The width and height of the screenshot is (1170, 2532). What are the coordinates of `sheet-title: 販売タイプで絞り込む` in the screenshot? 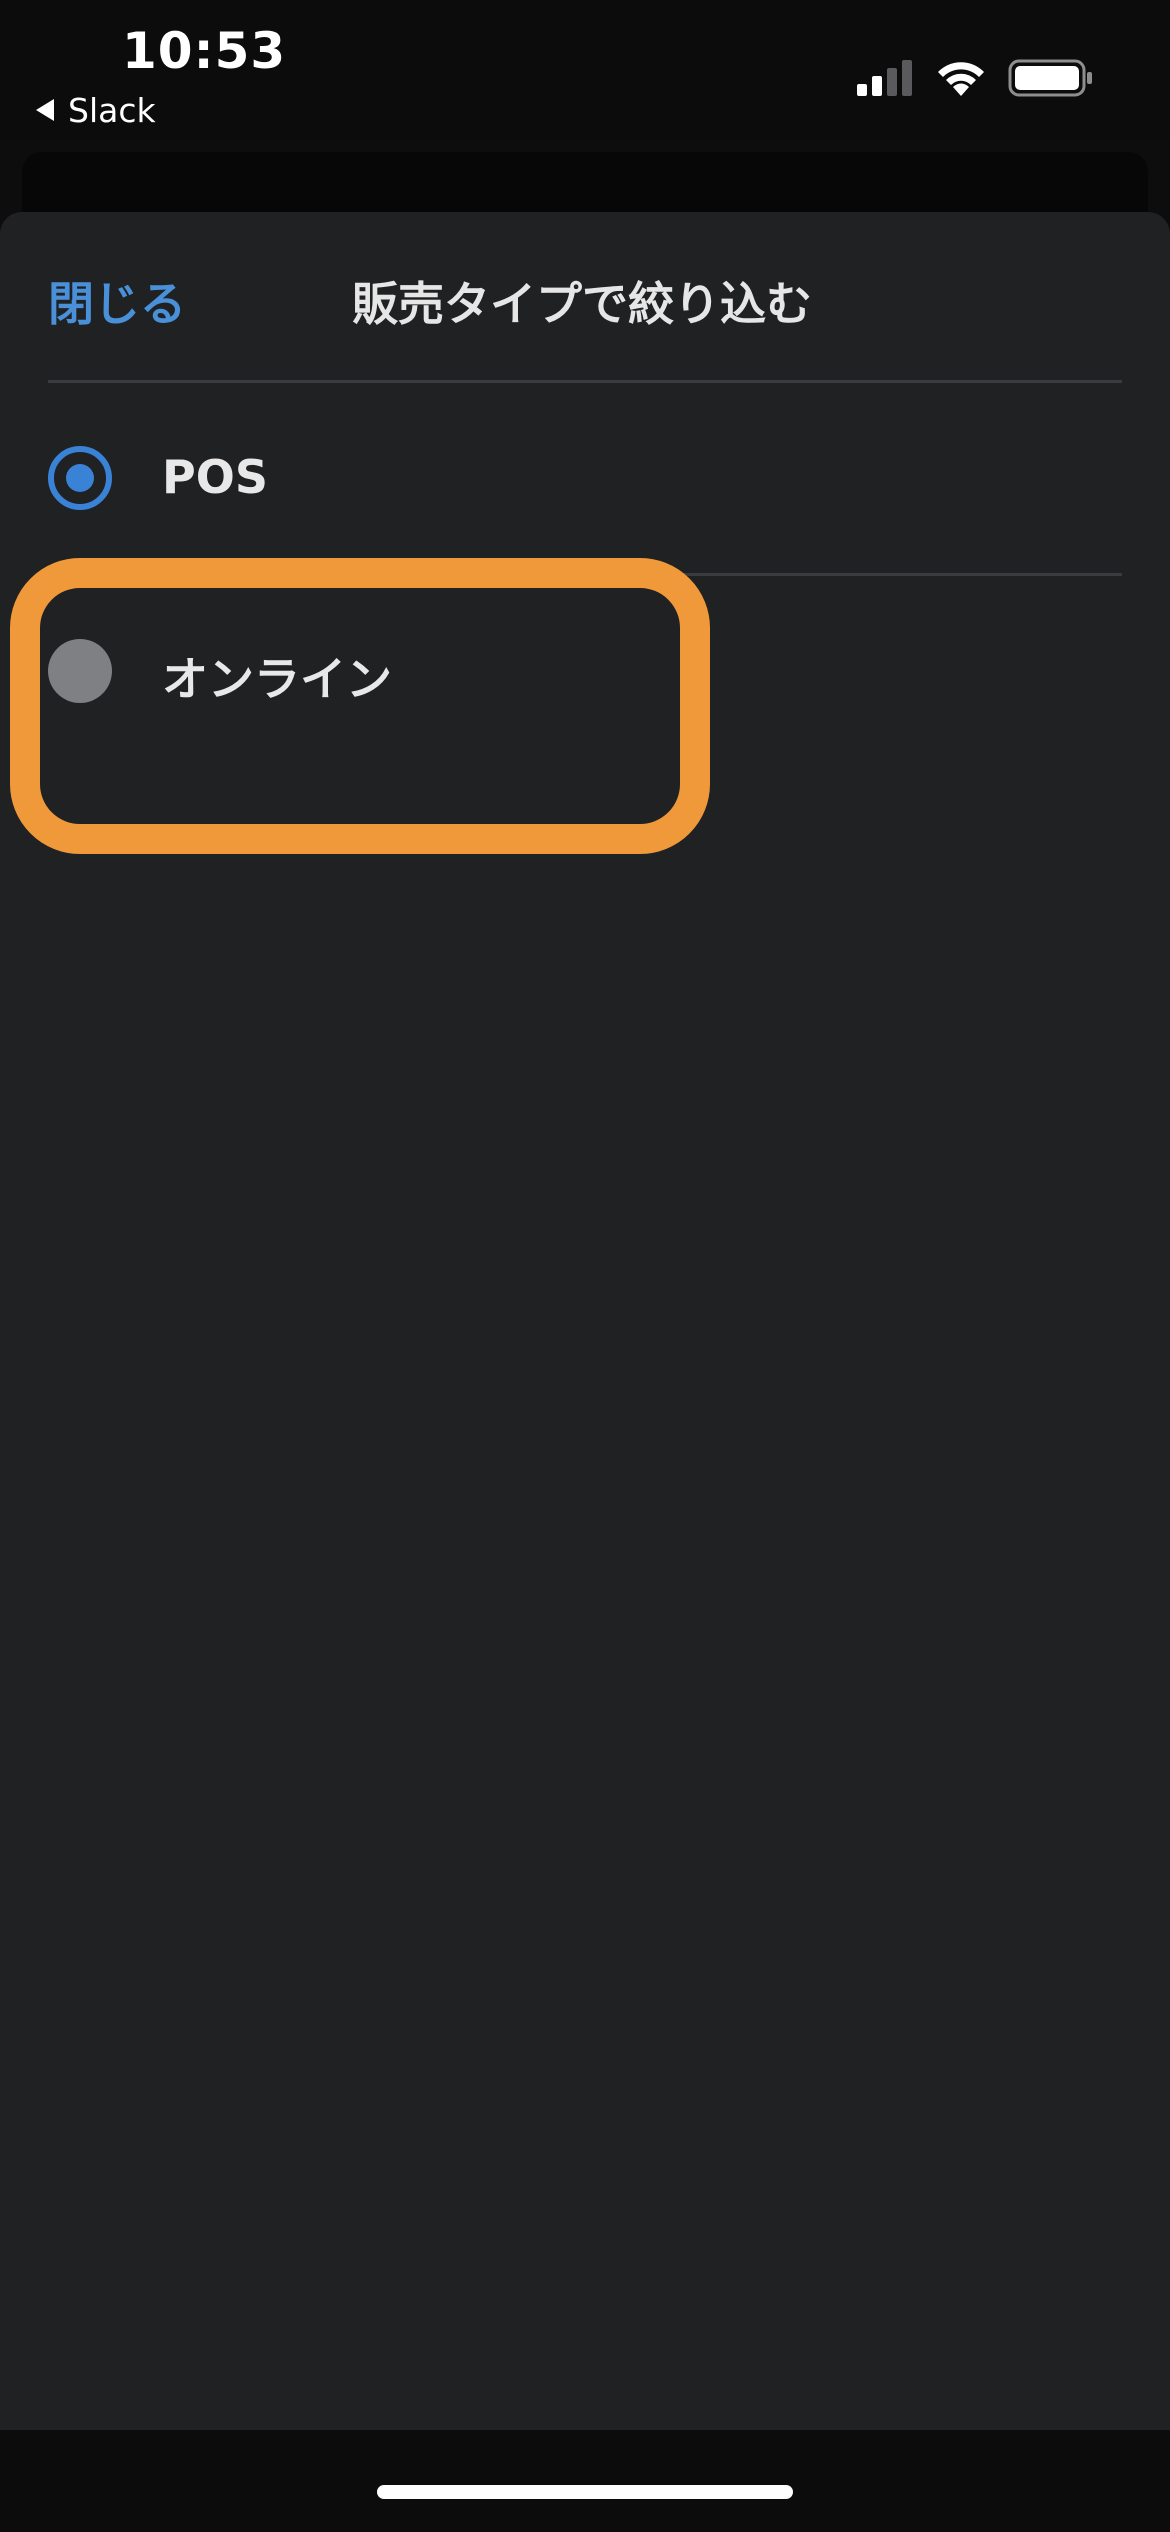 It's located at (582, 304).